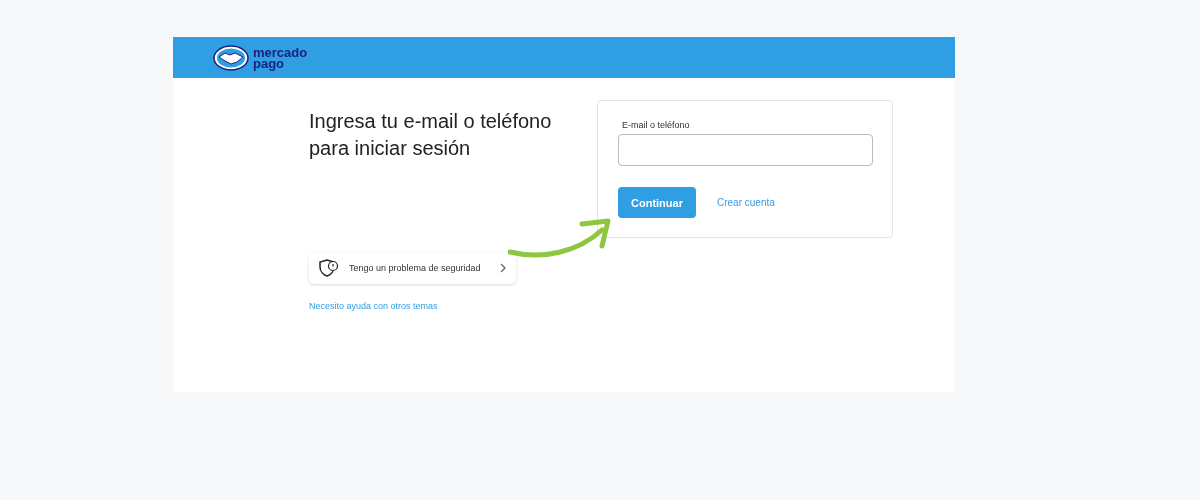  Describe the element at coordinates (503, 268) in the screenshot. I see `chevron-right-icon` at that location.